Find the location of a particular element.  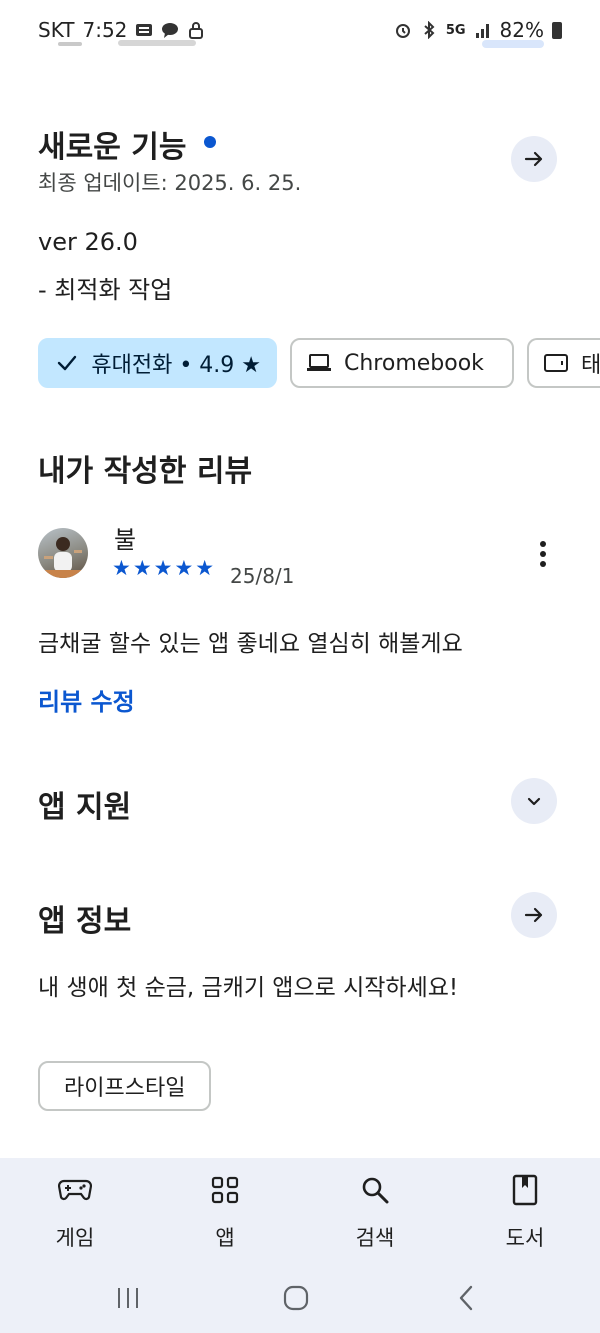

bottom-navigation: 게임 앱 검색 도서 is located at coordinates (300, 1210).